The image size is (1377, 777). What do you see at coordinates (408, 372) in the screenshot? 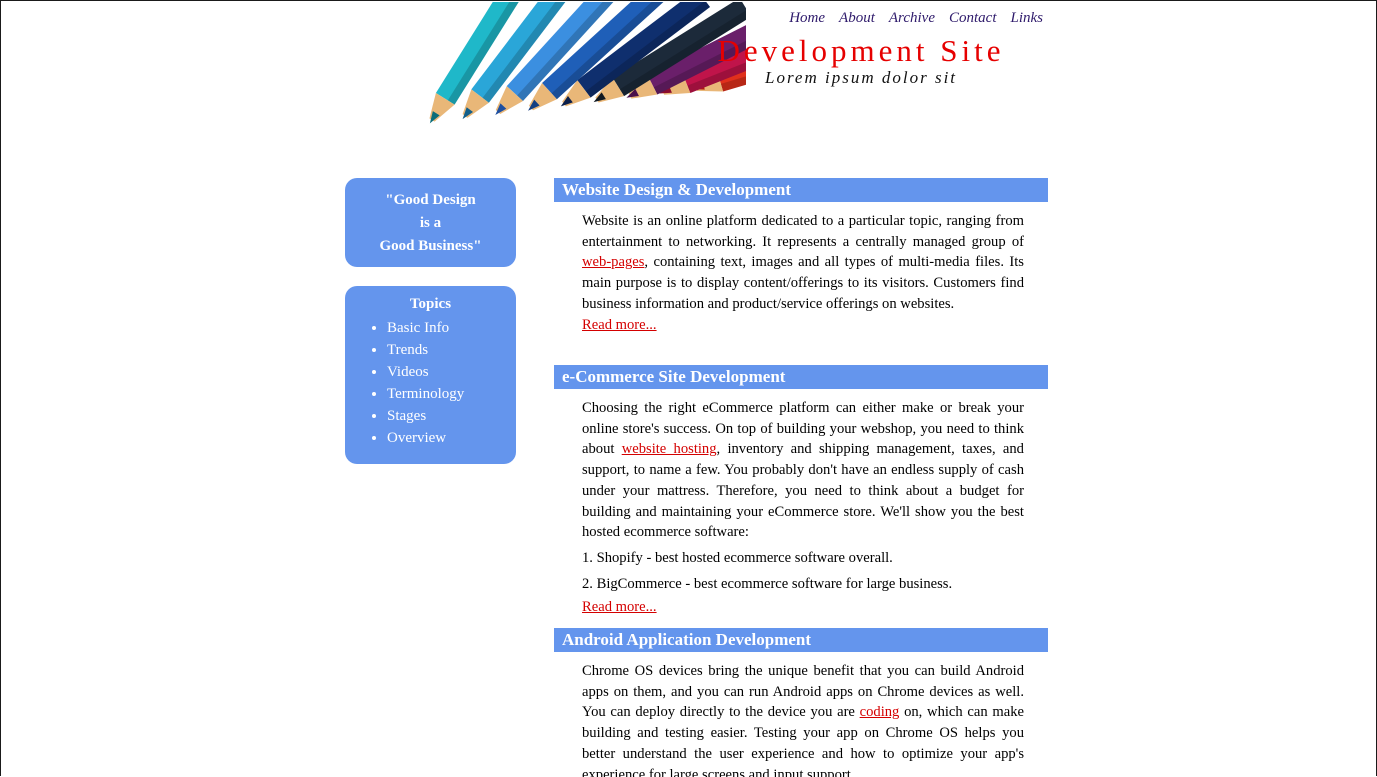
I see `topic-videos-link: Videos` at bounding box center [408, 372].